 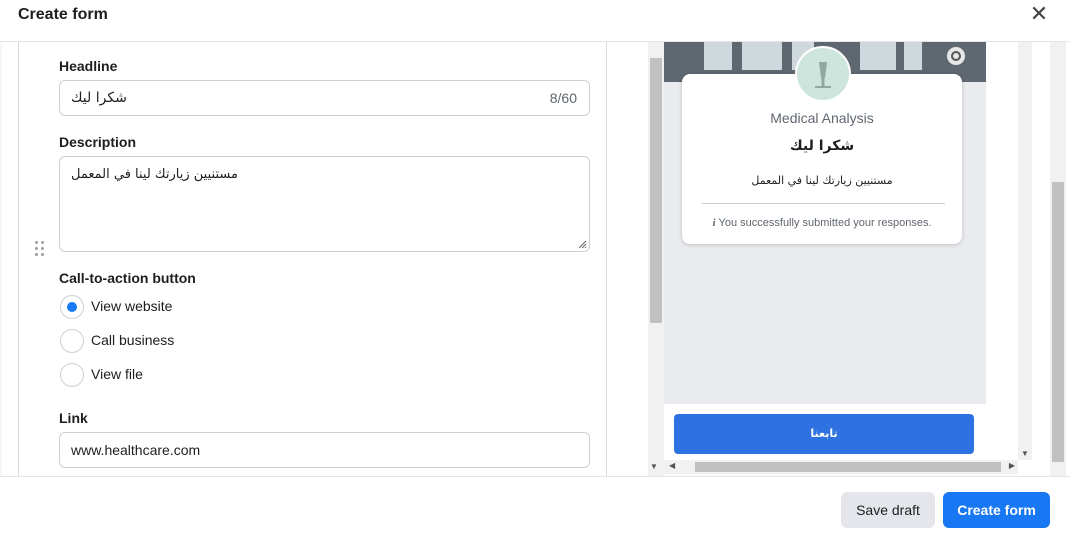 I want to click on preview-headline: شكرا ليك, so click(x=822, y=146).